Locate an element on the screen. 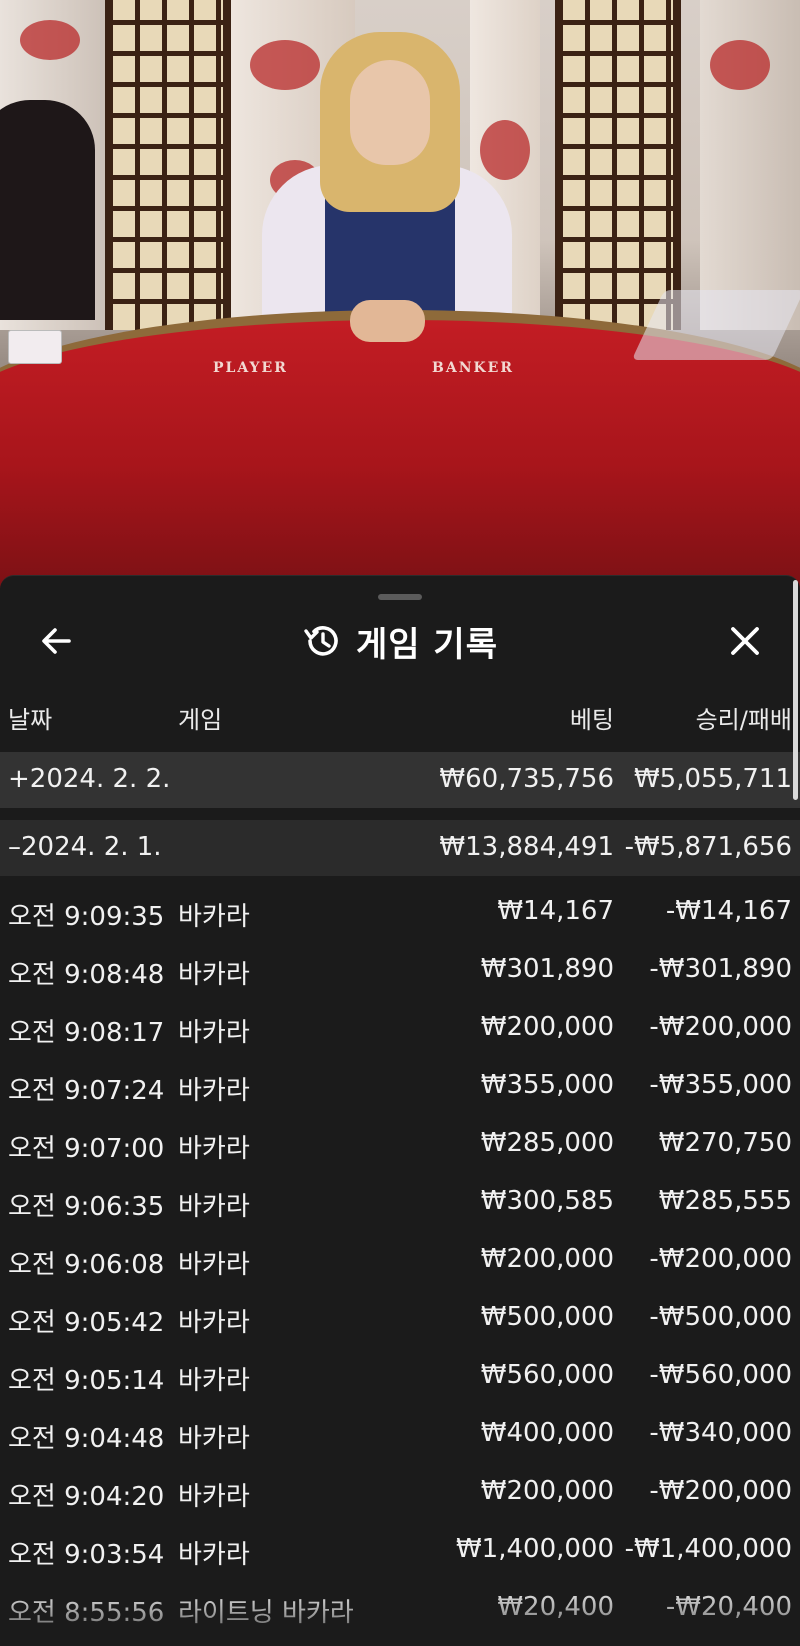 The width and height of the screenshot is (800, 1646). transaction-bet: ₩301,890 is located at coordinates (547, 969).